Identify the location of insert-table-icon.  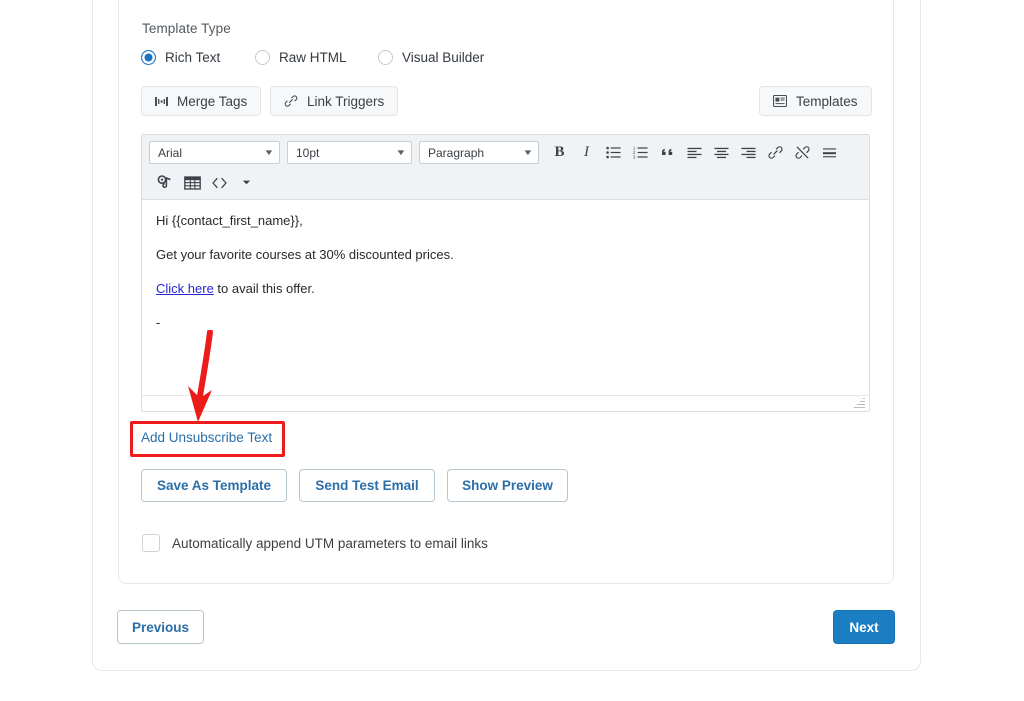
(192, 182).